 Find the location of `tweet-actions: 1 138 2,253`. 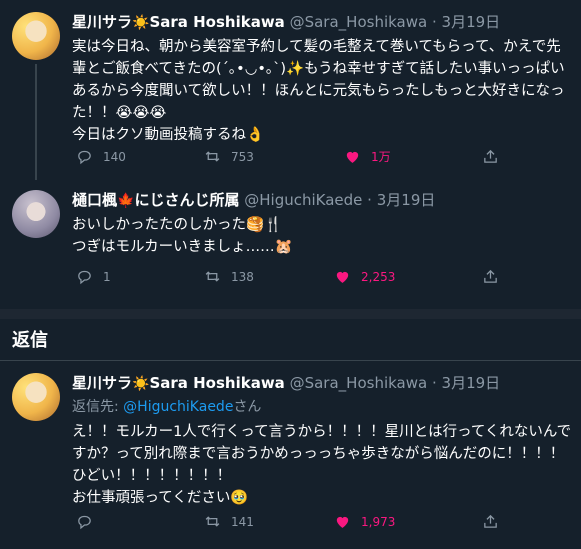

tweet-actions: 1 138 2,253 is located at coordinates (292, 278).